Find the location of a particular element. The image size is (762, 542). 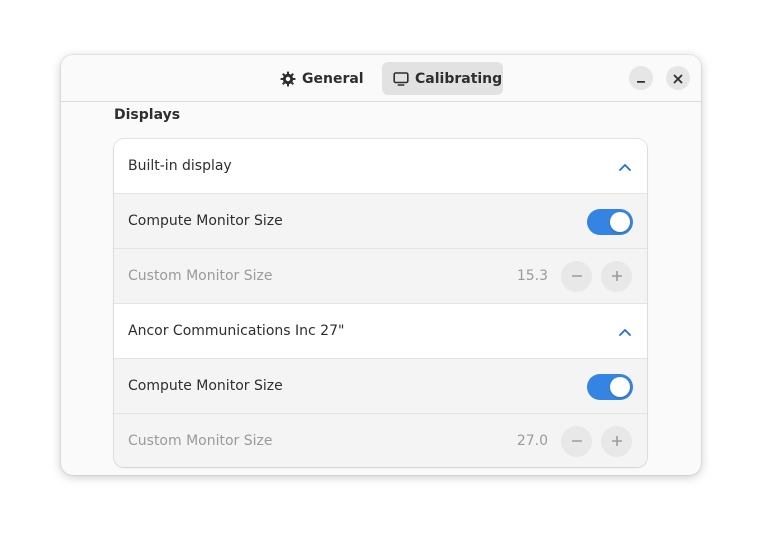

custom-size-value: 27.0 is located at coordinates (532, 441).